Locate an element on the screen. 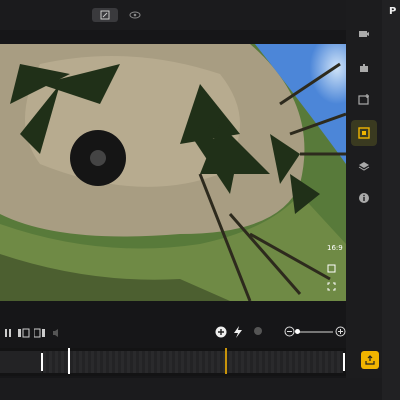 The width and height of the screenshot is (400, 400). lightning-icon is located at coordinates (238, 332).